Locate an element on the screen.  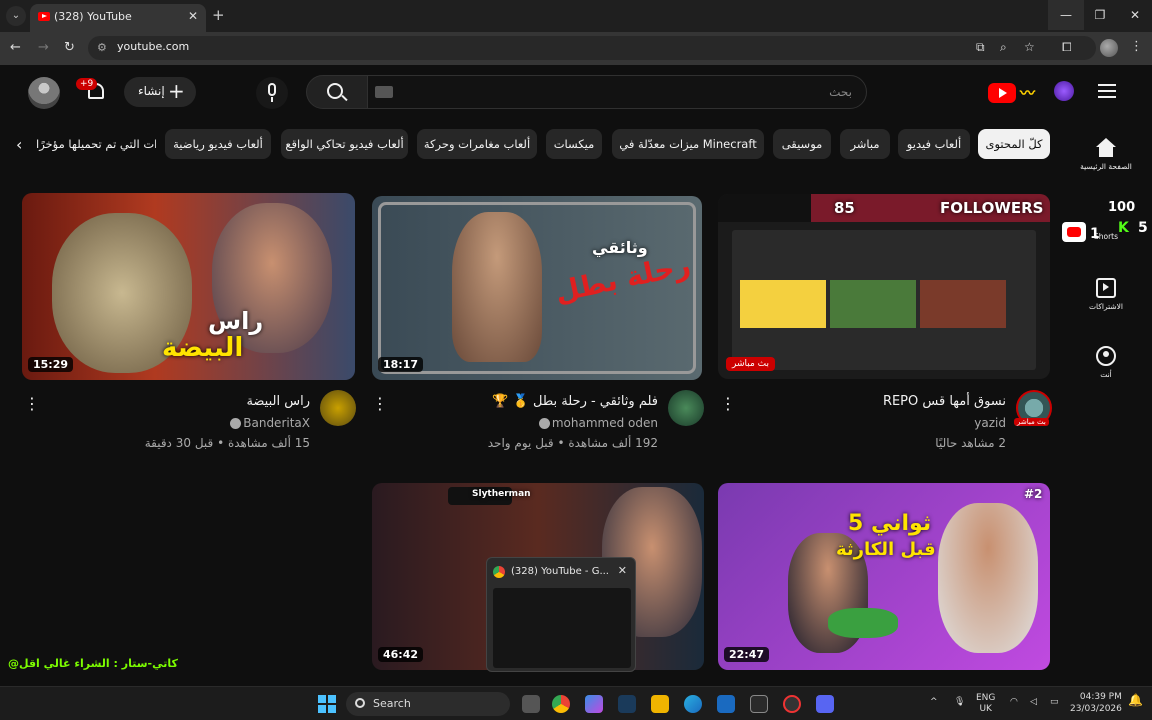
thumb-line-1: 5 ثواني is located at coordinates (890, 523).